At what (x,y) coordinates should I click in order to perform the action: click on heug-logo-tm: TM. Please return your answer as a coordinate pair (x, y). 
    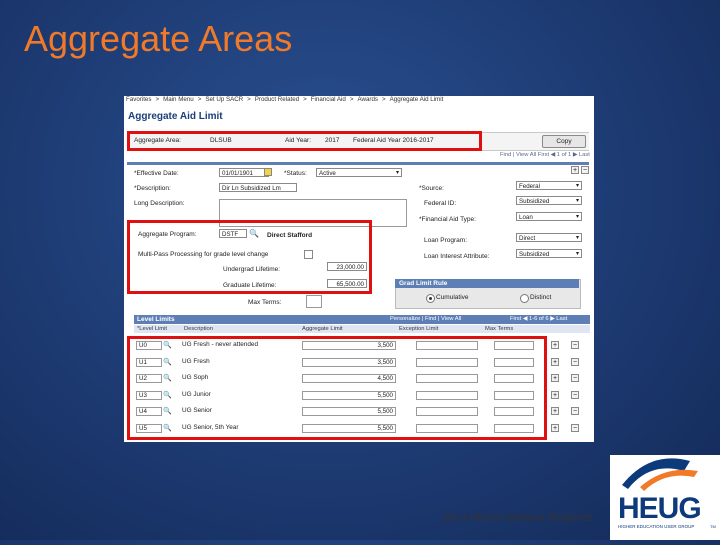
    Looking at the image, I should click on (713, 526).